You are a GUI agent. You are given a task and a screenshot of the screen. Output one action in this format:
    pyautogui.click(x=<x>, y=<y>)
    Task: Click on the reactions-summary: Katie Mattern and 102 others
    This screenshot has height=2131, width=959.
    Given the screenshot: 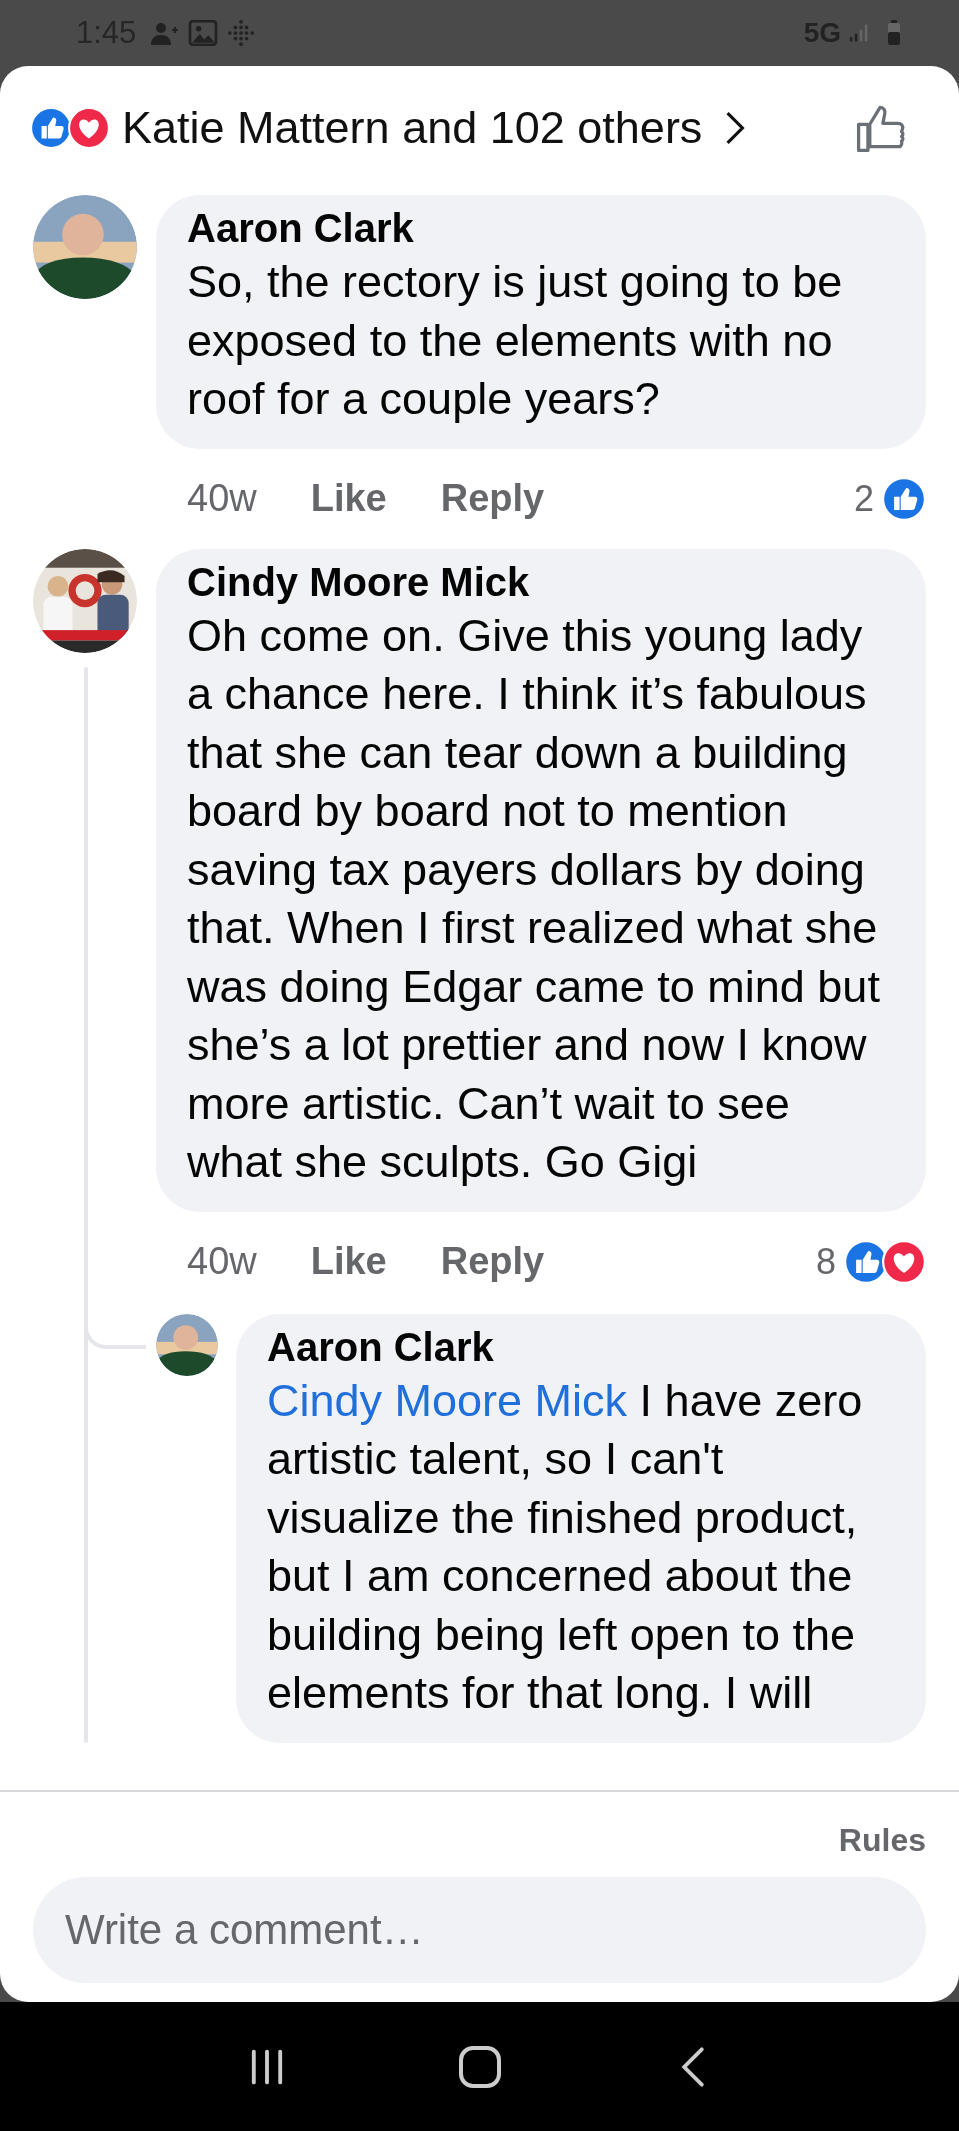 What is the action you would take?
    pyautogui.click(x=412, y=128)
    